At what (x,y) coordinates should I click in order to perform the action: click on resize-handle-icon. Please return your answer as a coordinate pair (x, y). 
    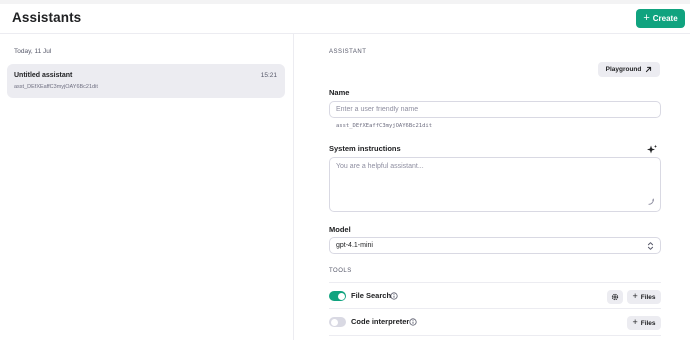
    Looking at the image, I should click on (651, 202).